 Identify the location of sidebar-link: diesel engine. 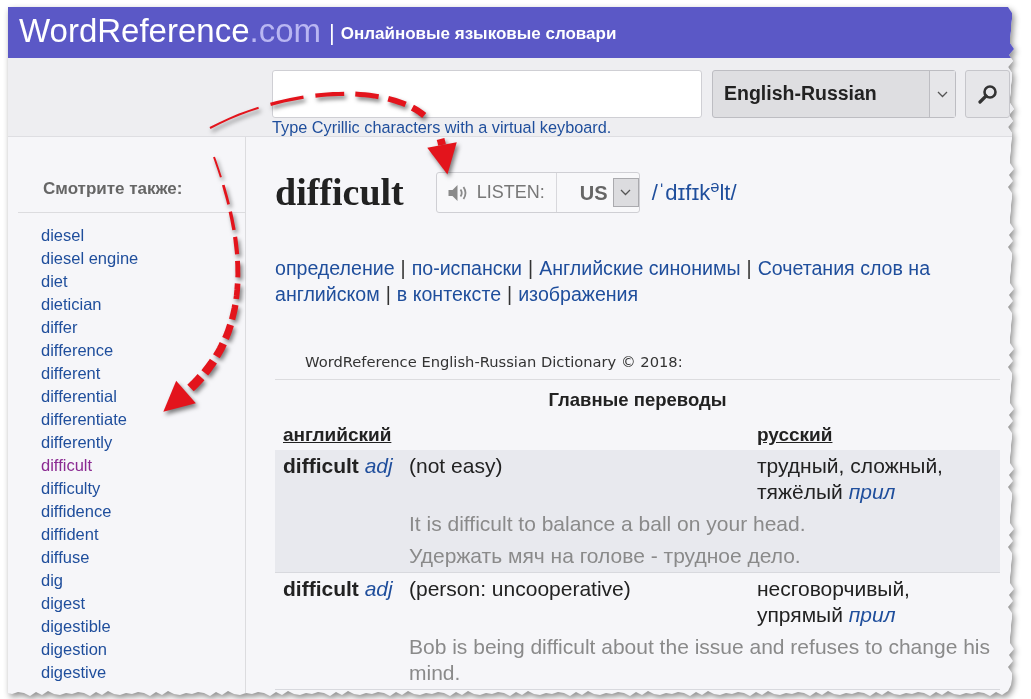
(90, 258).